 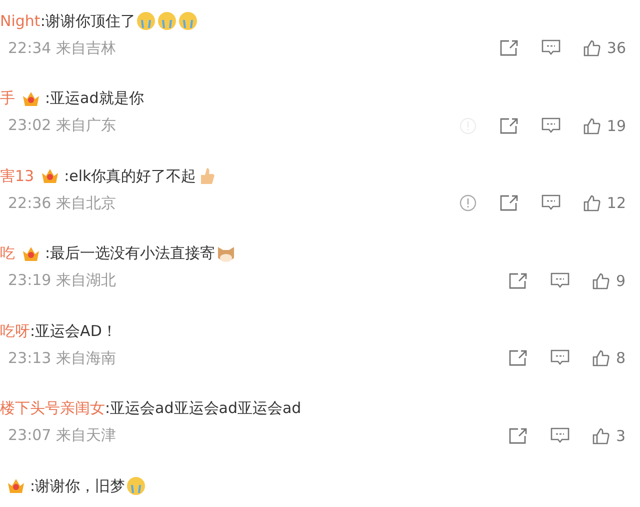 I want to click on comment-text: :亚运ad就是你, so click(x=94, y=98).